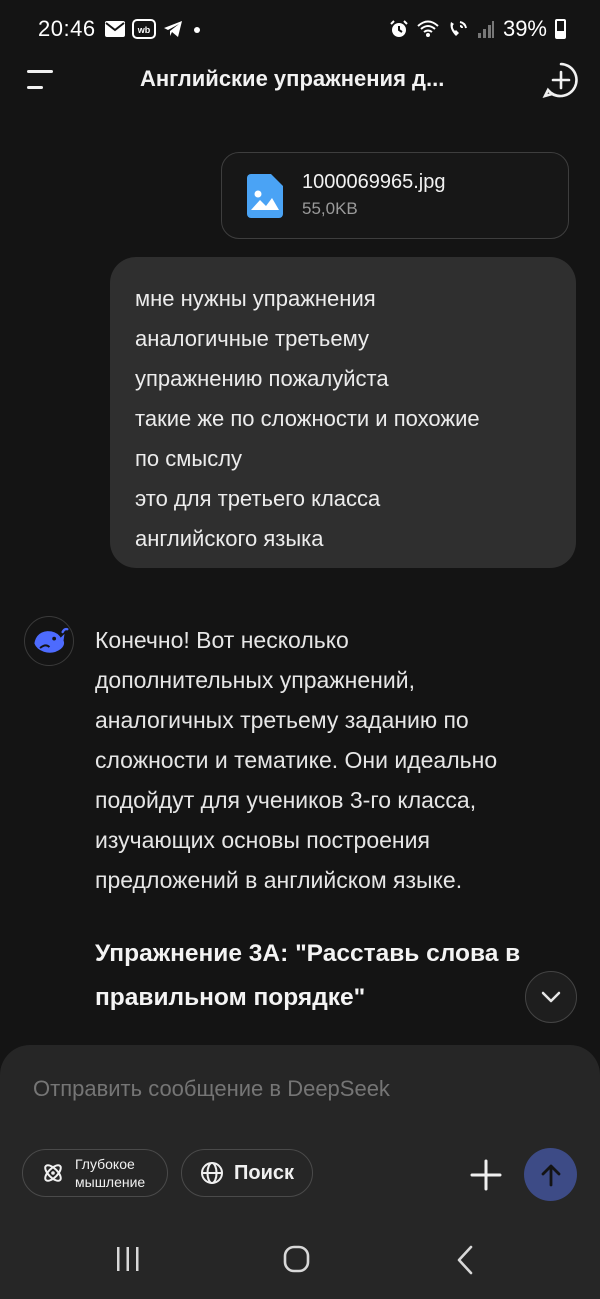  Describe the element at coordinates (560, 29) in the screenshot. I see `battery-icon` at that location.